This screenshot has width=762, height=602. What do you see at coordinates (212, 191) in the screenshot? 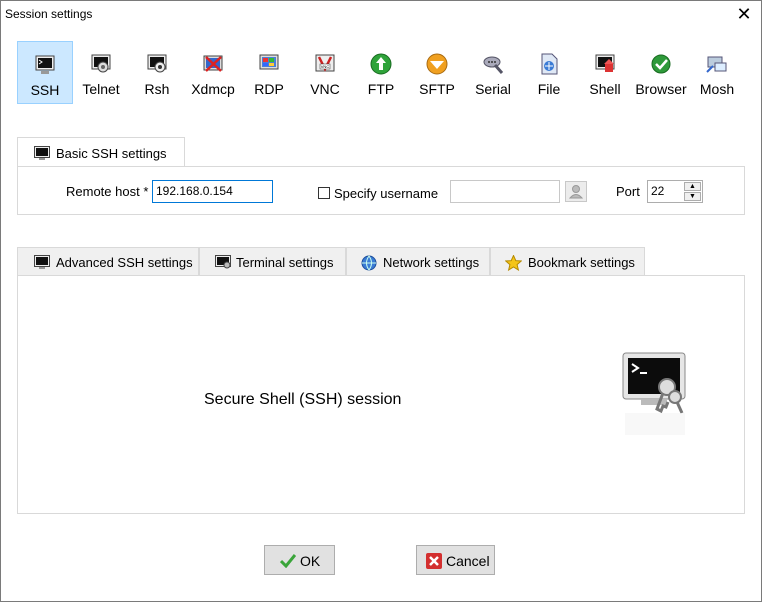
I see `remote-host-input: 192.168.0.154` at bounding box center [212, 191].